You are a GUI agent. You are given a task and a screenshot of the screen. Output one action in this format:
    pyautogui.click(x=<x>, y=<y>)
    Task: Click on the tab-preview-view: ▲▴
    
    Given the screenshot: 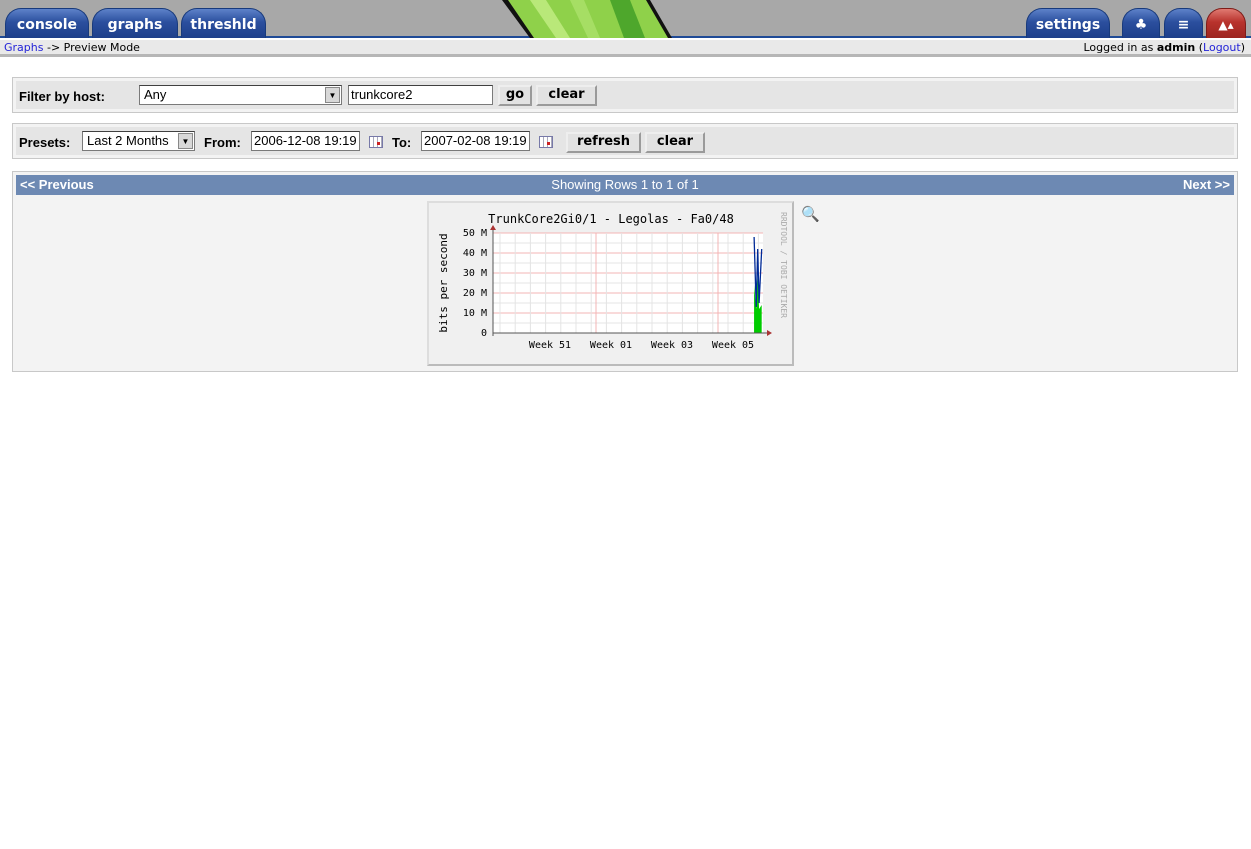 What is the action you would take?
    pyautogui.click(x=1226, y=23)
    